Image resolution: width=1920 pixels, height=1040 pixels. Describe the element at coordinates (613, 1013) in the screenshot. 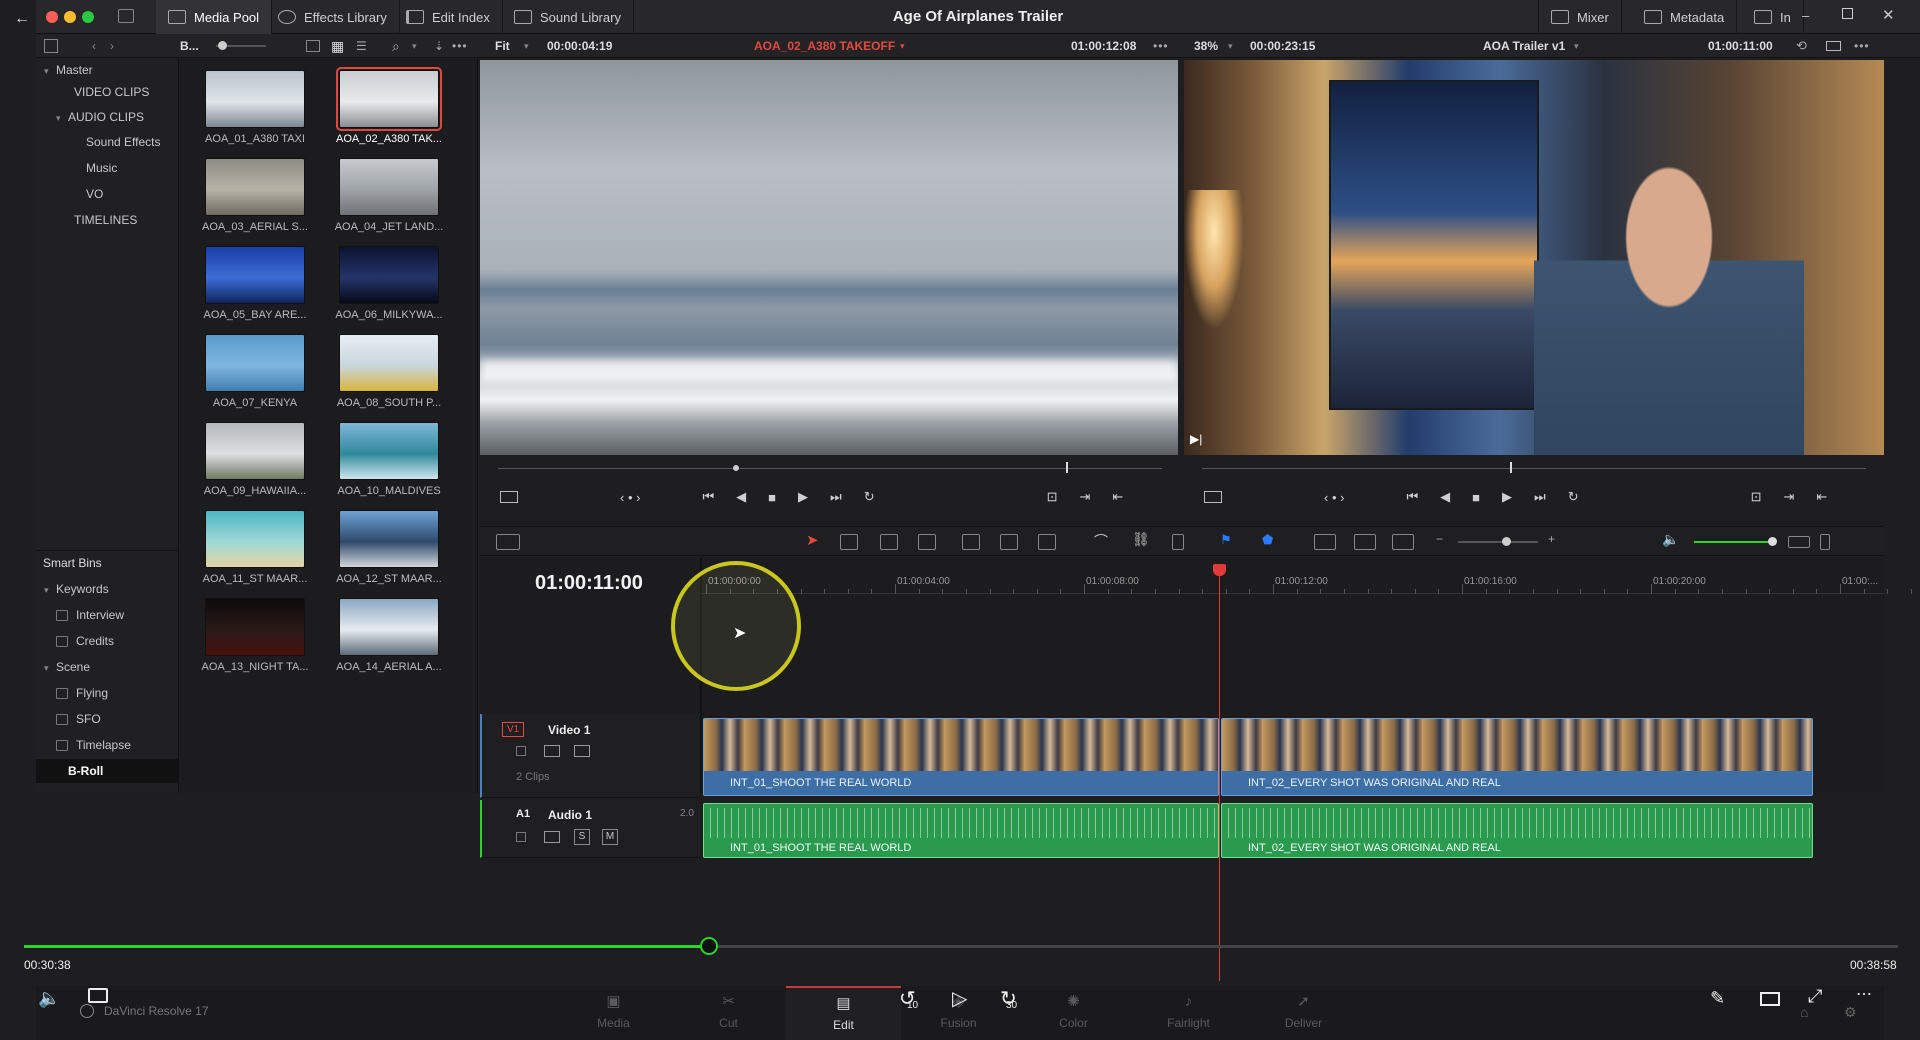

I see `page-tab-media: ▣ Media` at that location.